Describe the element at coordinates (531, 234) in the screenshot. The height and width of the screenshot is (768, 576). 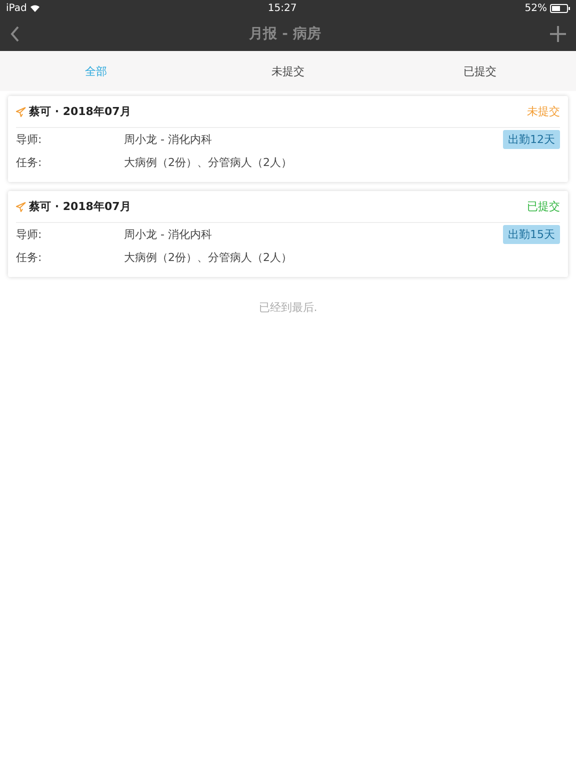
I see `attendance-badge: 出勤15天` at that location.